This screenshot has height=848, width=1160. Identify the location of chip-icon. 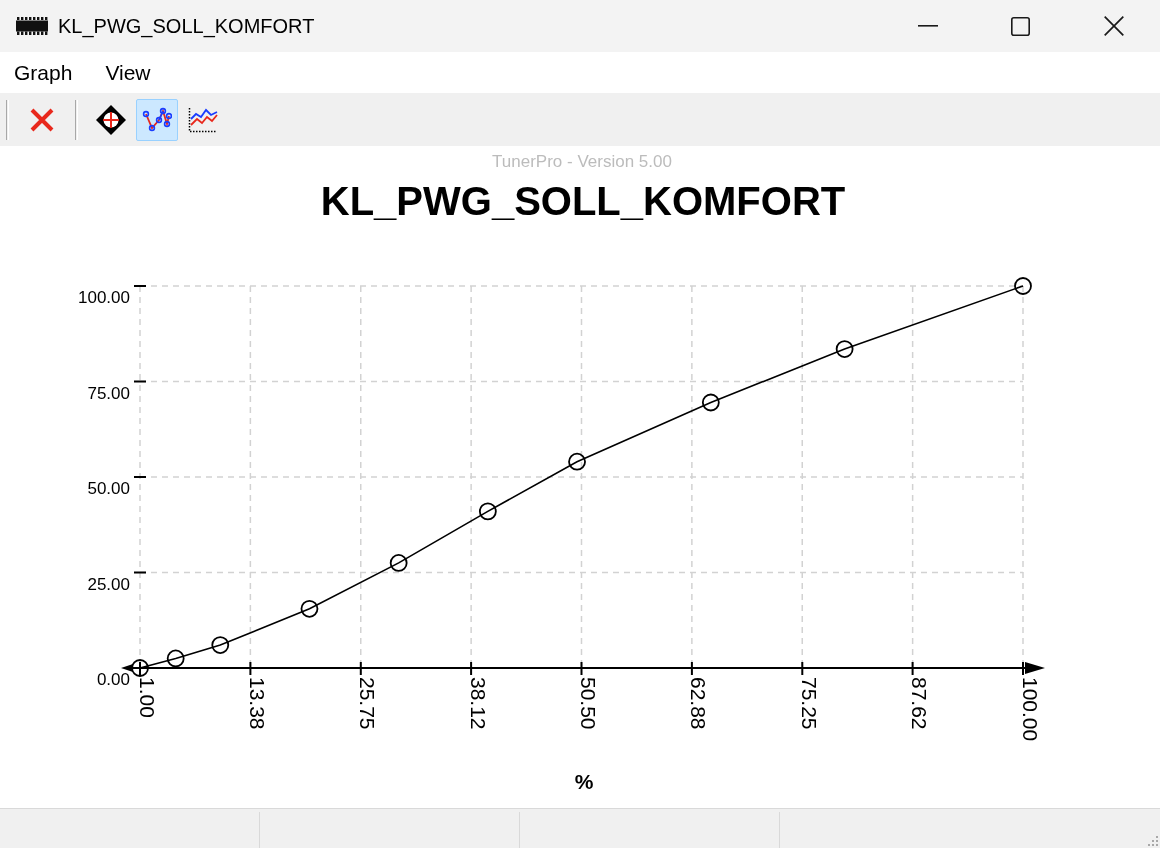
(32, 26).